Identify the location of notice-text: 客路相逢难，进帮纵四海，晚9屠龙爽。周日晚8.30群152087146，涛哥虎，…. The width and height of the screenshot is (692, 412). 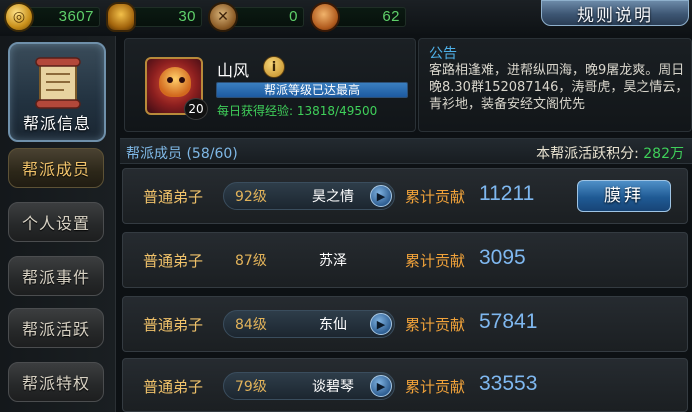
(559, 87).